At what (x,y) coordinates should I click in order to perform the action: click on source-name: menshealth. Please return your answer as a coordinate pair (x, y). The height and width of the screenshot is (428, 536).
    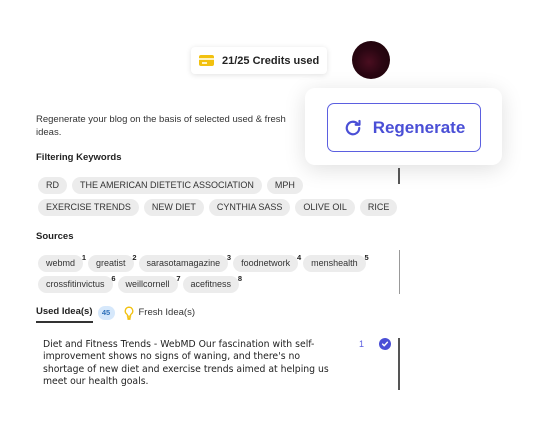
    Looking at the image, I should click on (334, 263).